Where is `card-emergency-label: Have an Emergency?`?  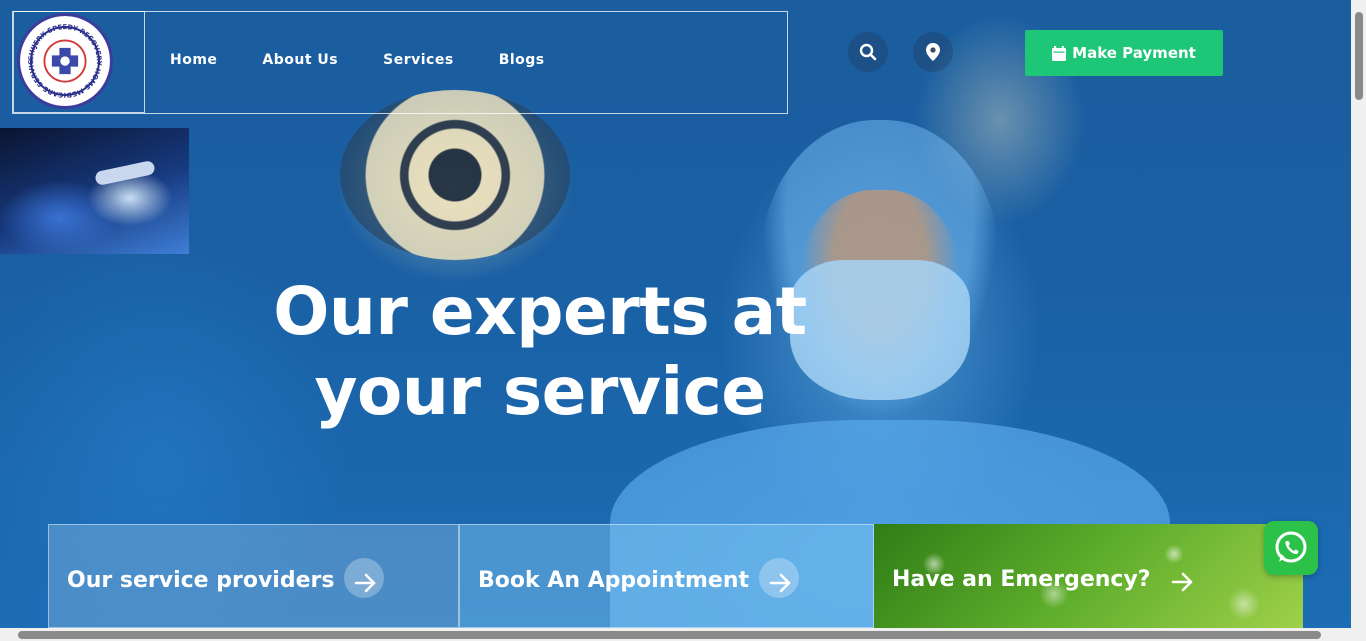 card-emergency-label: Have an Emergency? is located at coordinates (1021, 579).